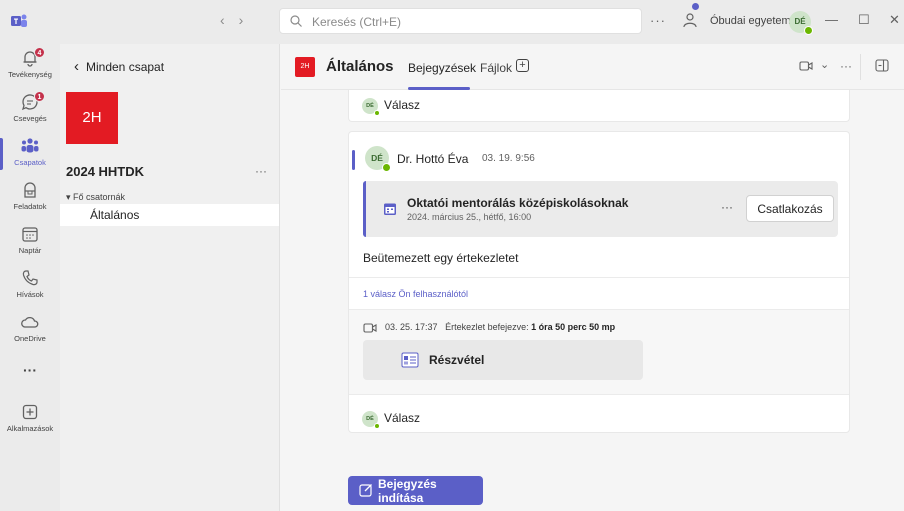 The image size is (904, 511). What do you see at coordinates (432, 159) in the screenshot?
I see `post-author: Dr. Hottó Éva` at bounding box center [432, 159].